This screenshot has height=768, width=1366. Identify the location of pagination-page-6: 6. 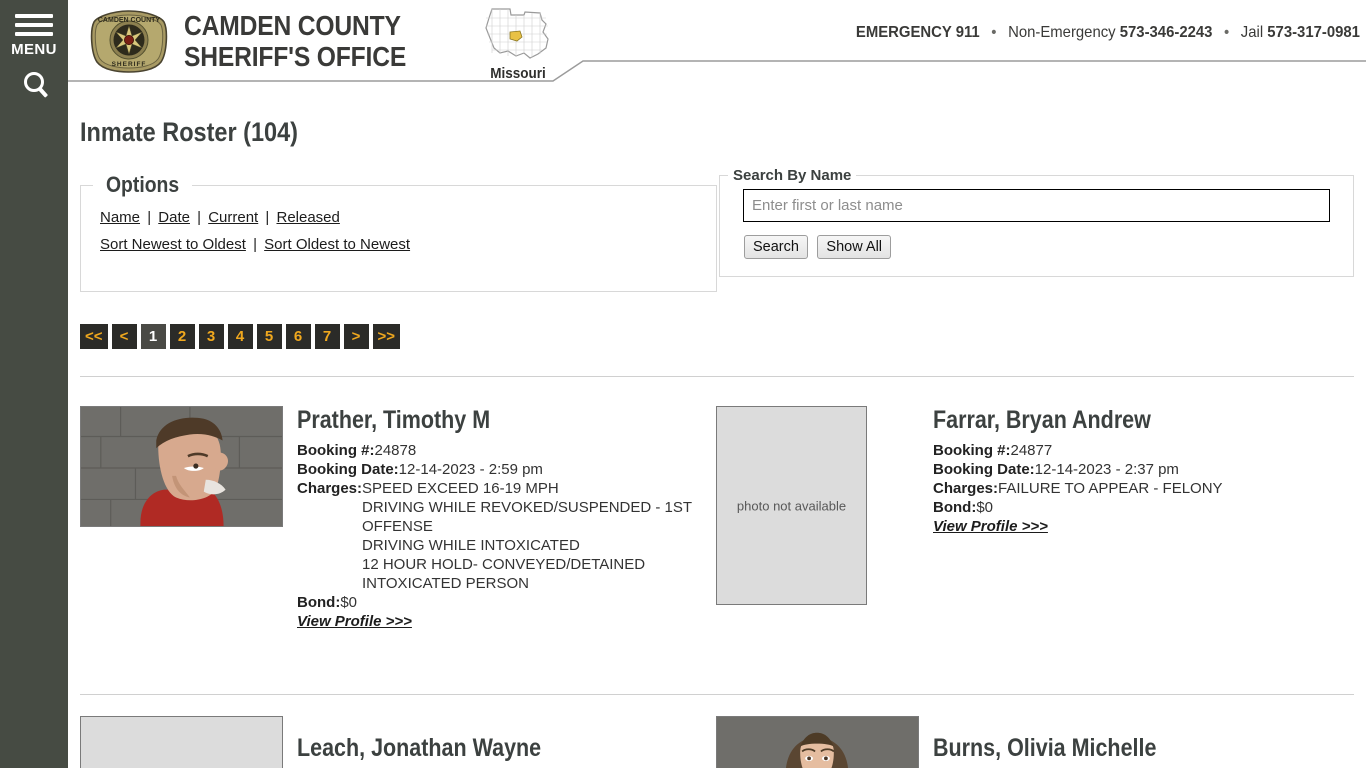
(298, 336).